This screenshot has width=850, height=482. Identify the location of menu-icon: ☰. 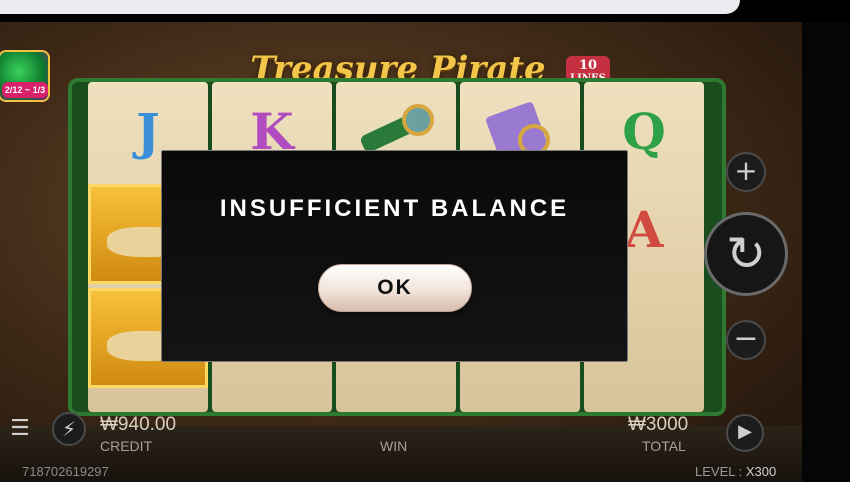
(20, 428).